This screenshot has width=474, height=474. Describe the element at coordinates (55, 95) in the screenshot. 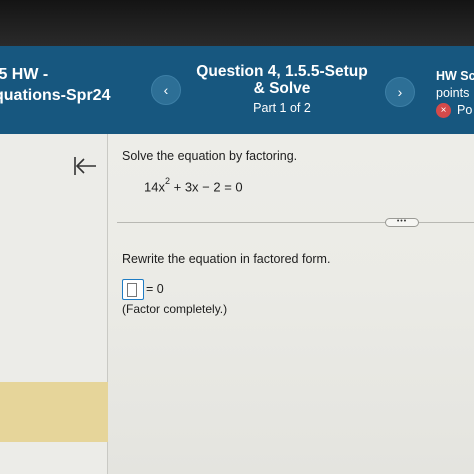

I see `assignment-title-line2: quations-Spr24` at that location.